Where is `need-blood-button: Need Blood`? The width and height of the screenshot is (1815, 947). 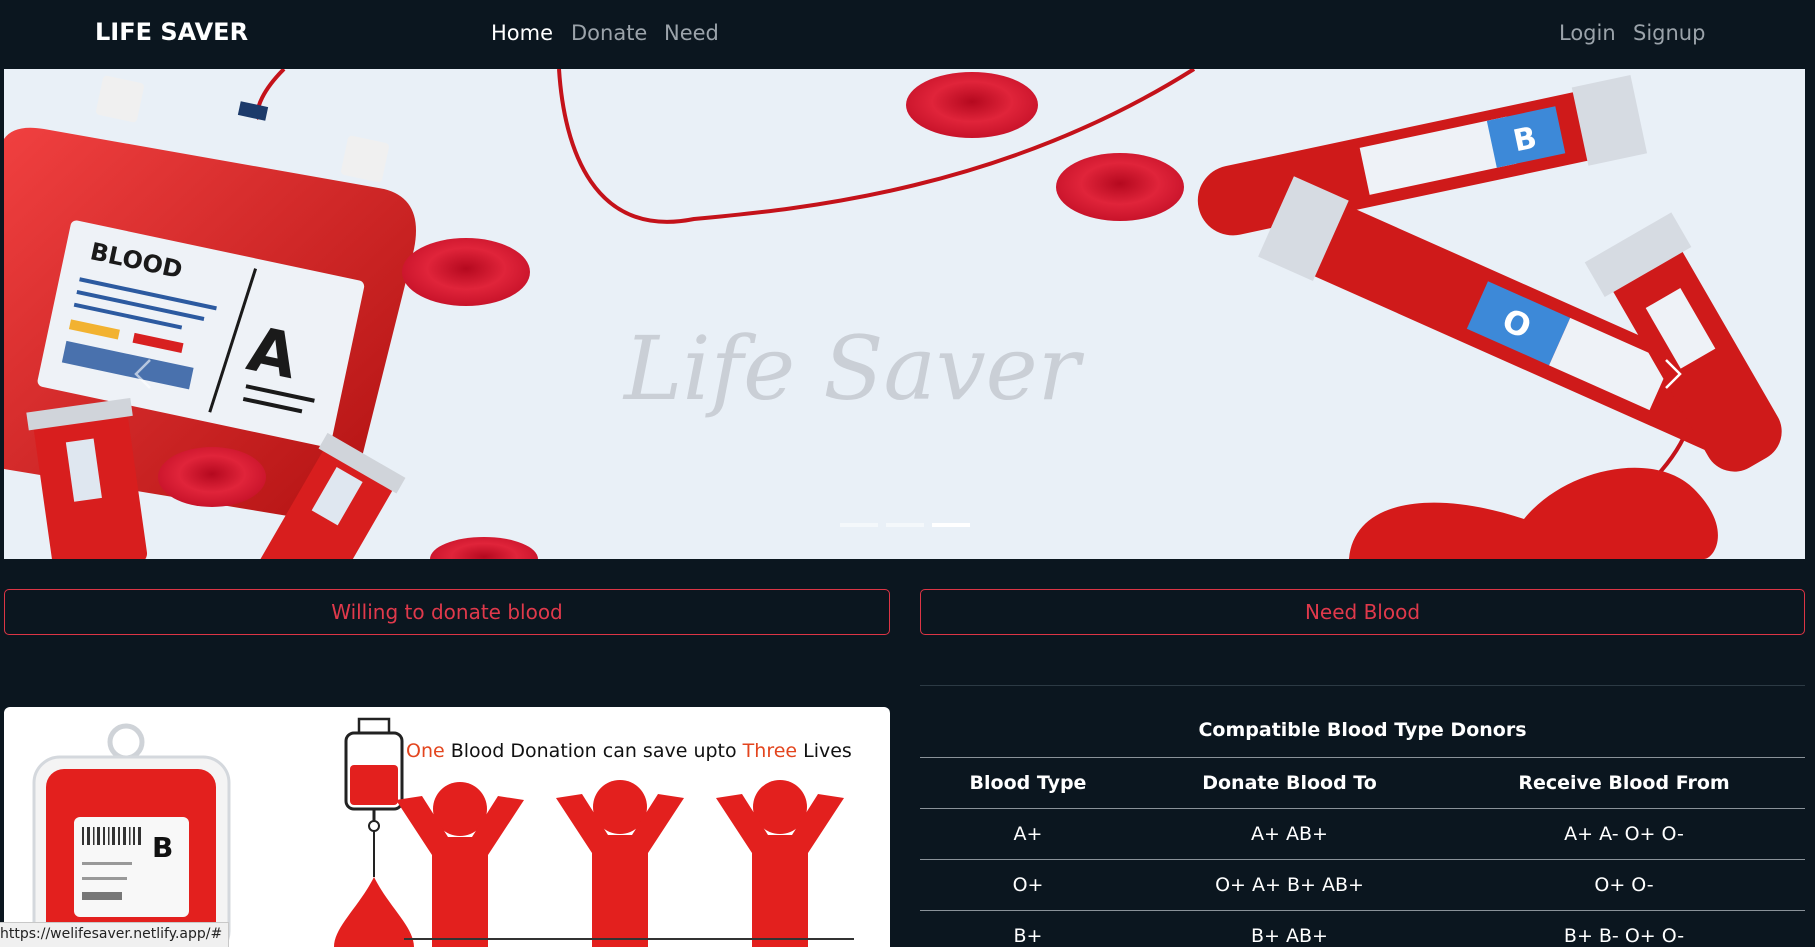 need-blood-button: Need Blood is located at coordinates (1362, 612).